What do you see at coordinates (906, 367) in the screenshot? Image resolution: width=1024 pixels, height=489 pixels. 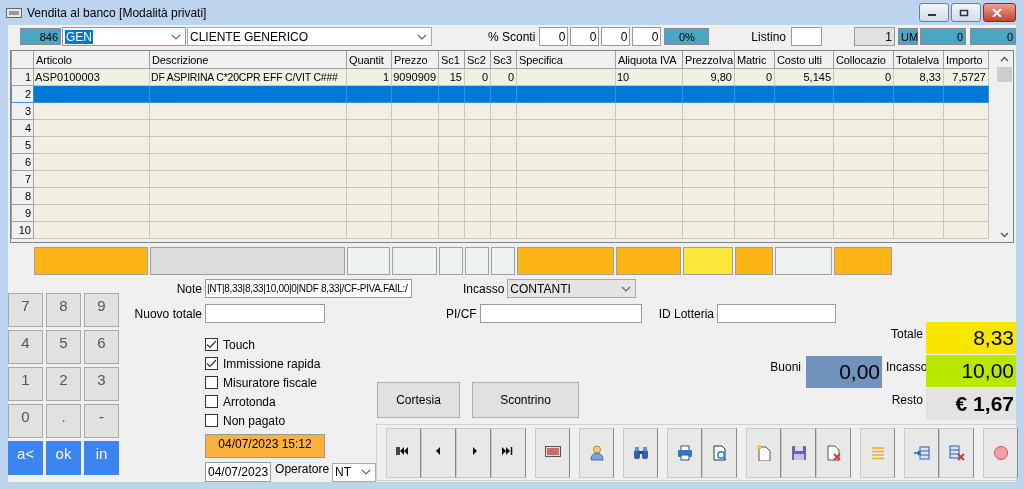 I see `total-label: Incasso` at bounding box center [906, 367].